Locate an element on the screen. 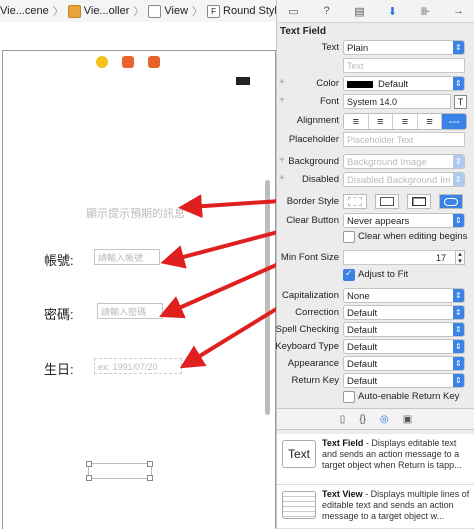 This screenshot has width=474, height=529. stepper-icon: ▴ ▾ is located at coordinates (460, 257).